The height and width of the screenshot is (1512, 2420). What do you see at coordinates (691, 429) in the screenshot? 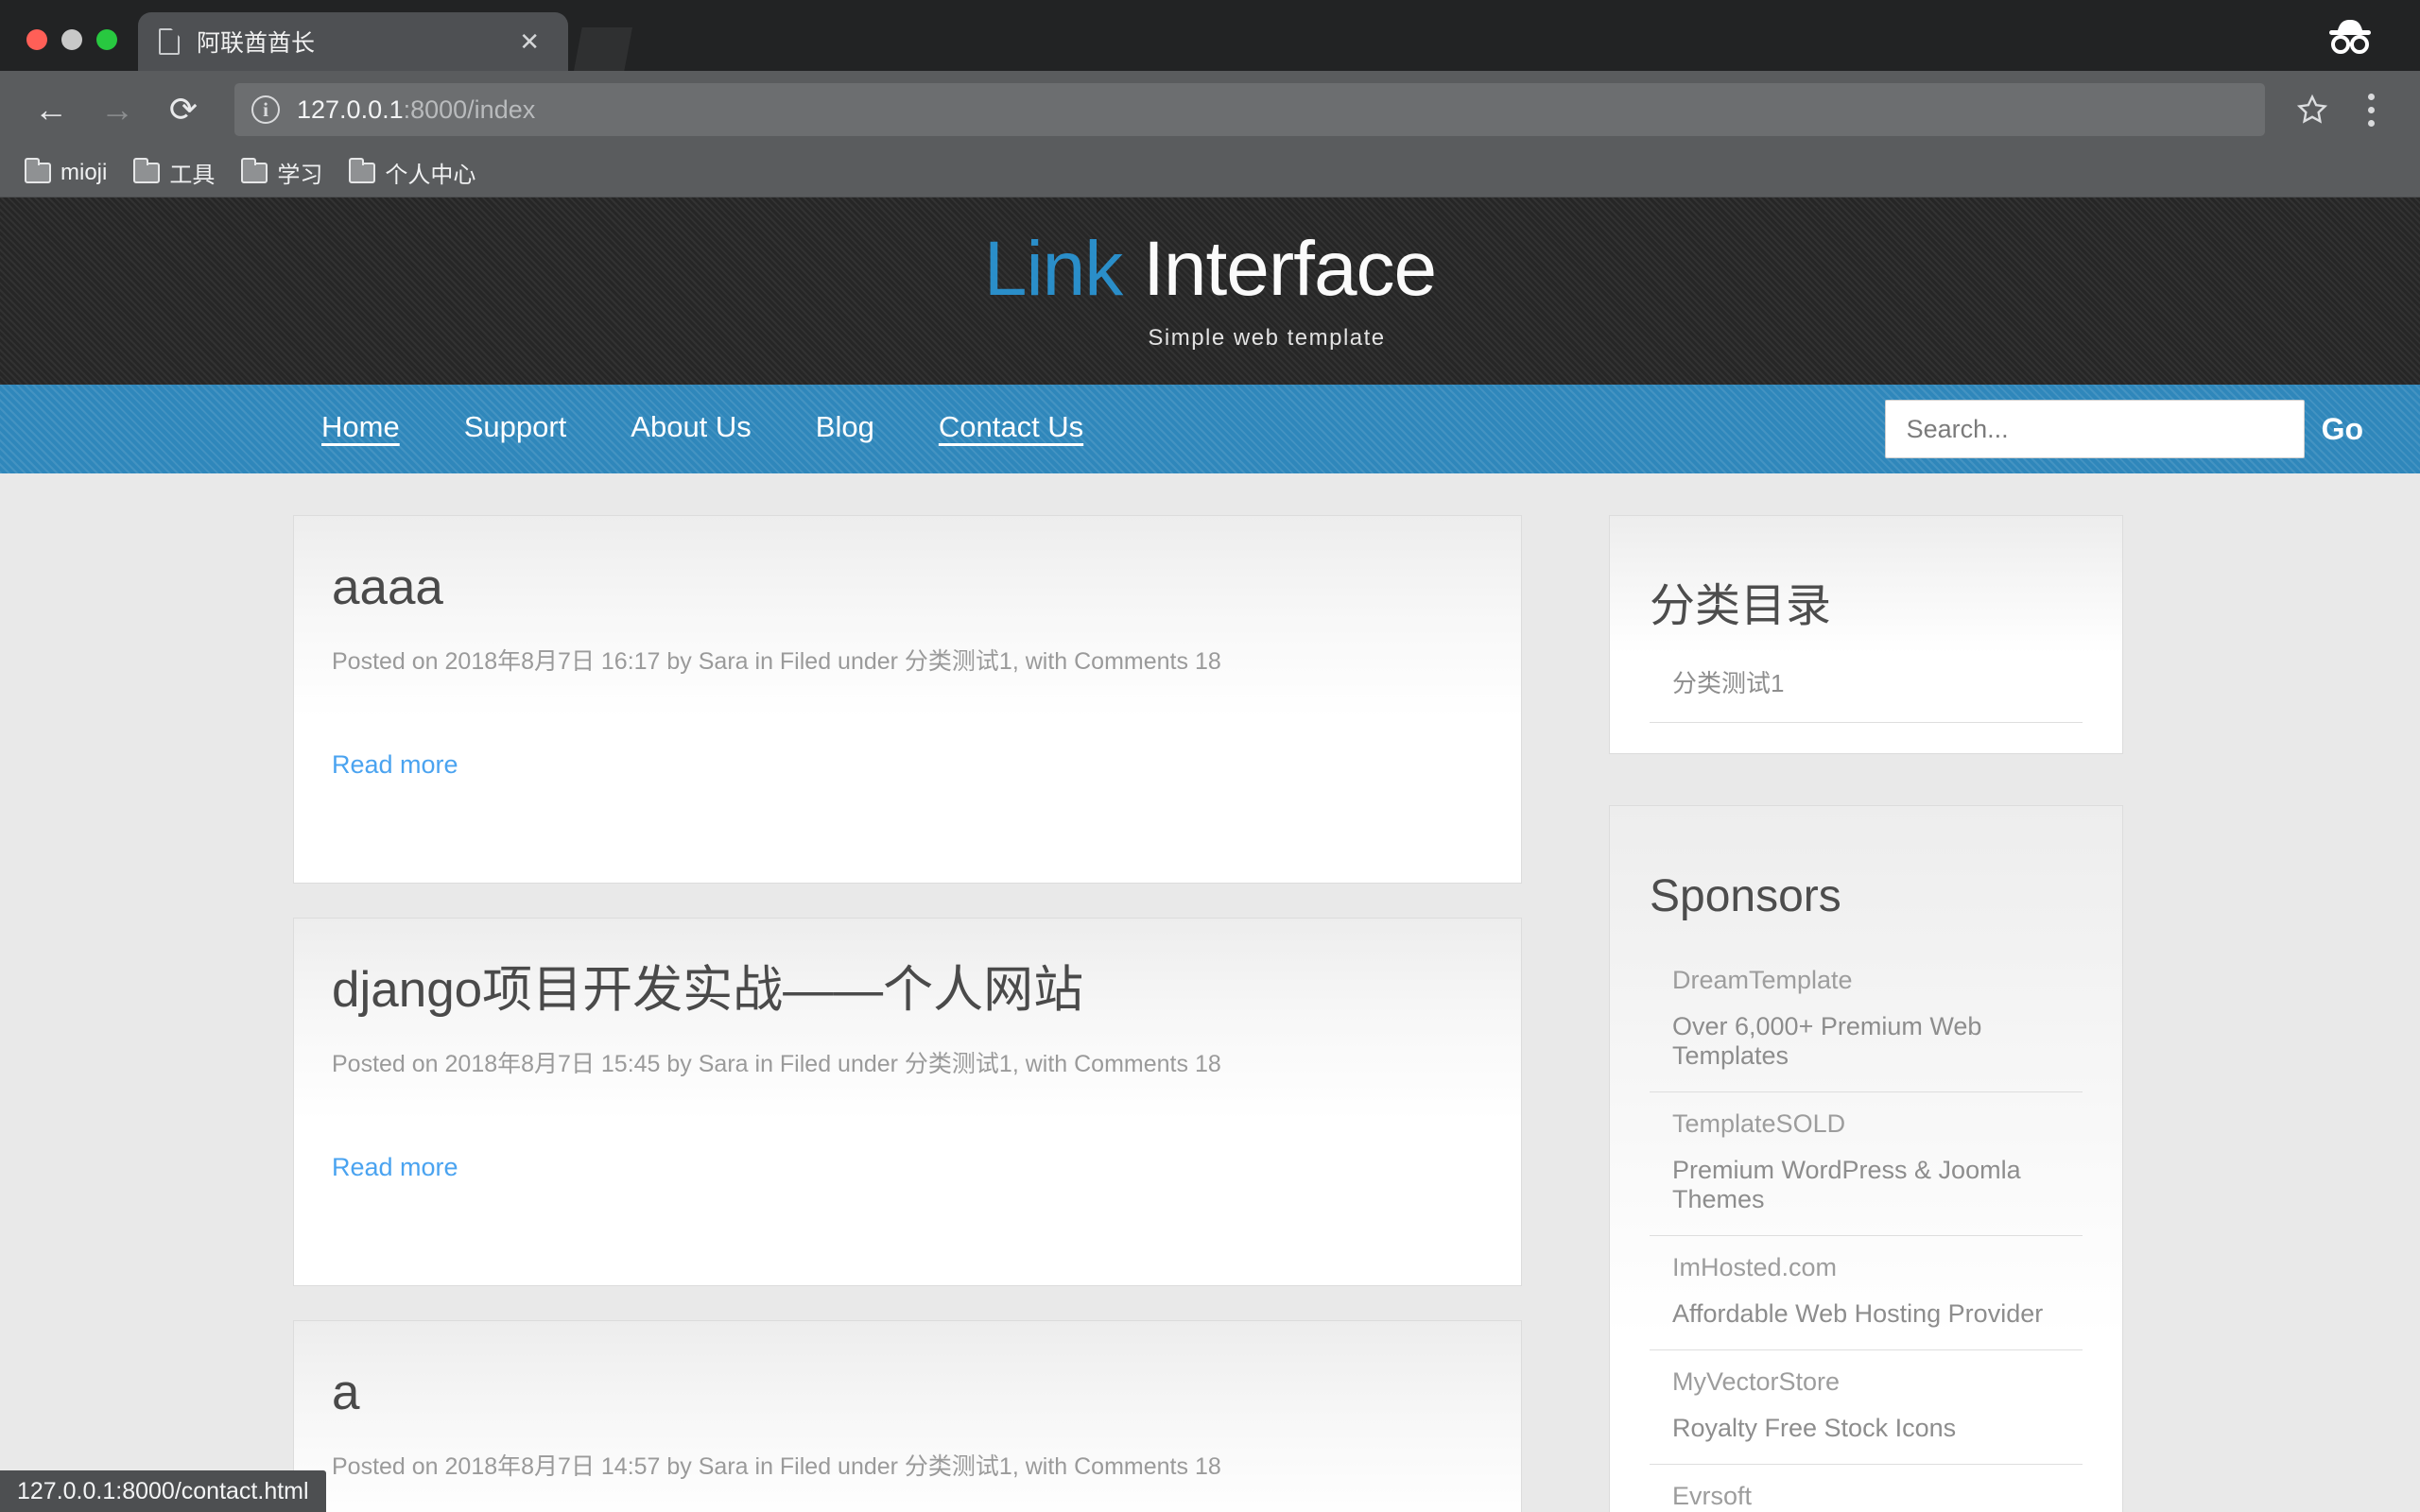
I see `nav-item-about-us: About Us` at bounding box center [691, 429].